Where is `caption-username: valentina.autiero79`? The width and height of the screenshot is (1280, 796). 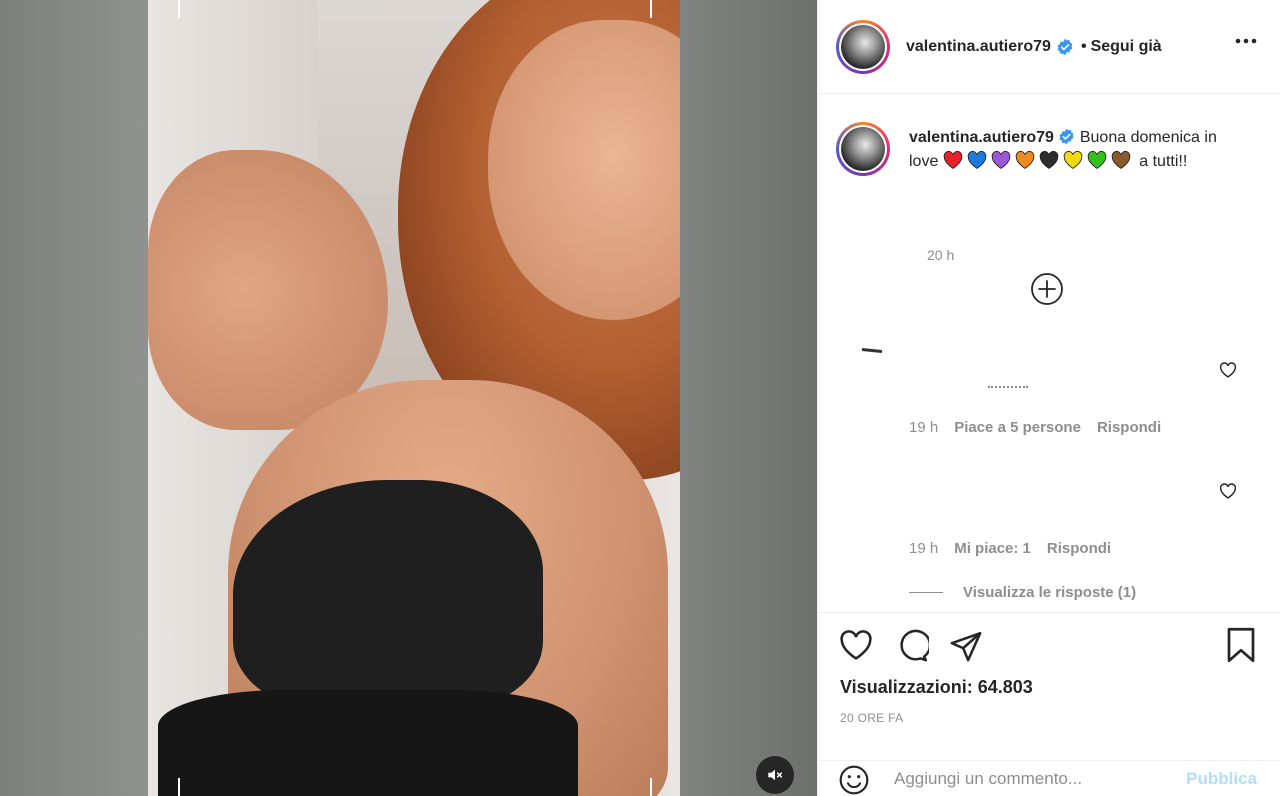 caption-username: valentina.autiero79 is located at coordinates (981, 137).